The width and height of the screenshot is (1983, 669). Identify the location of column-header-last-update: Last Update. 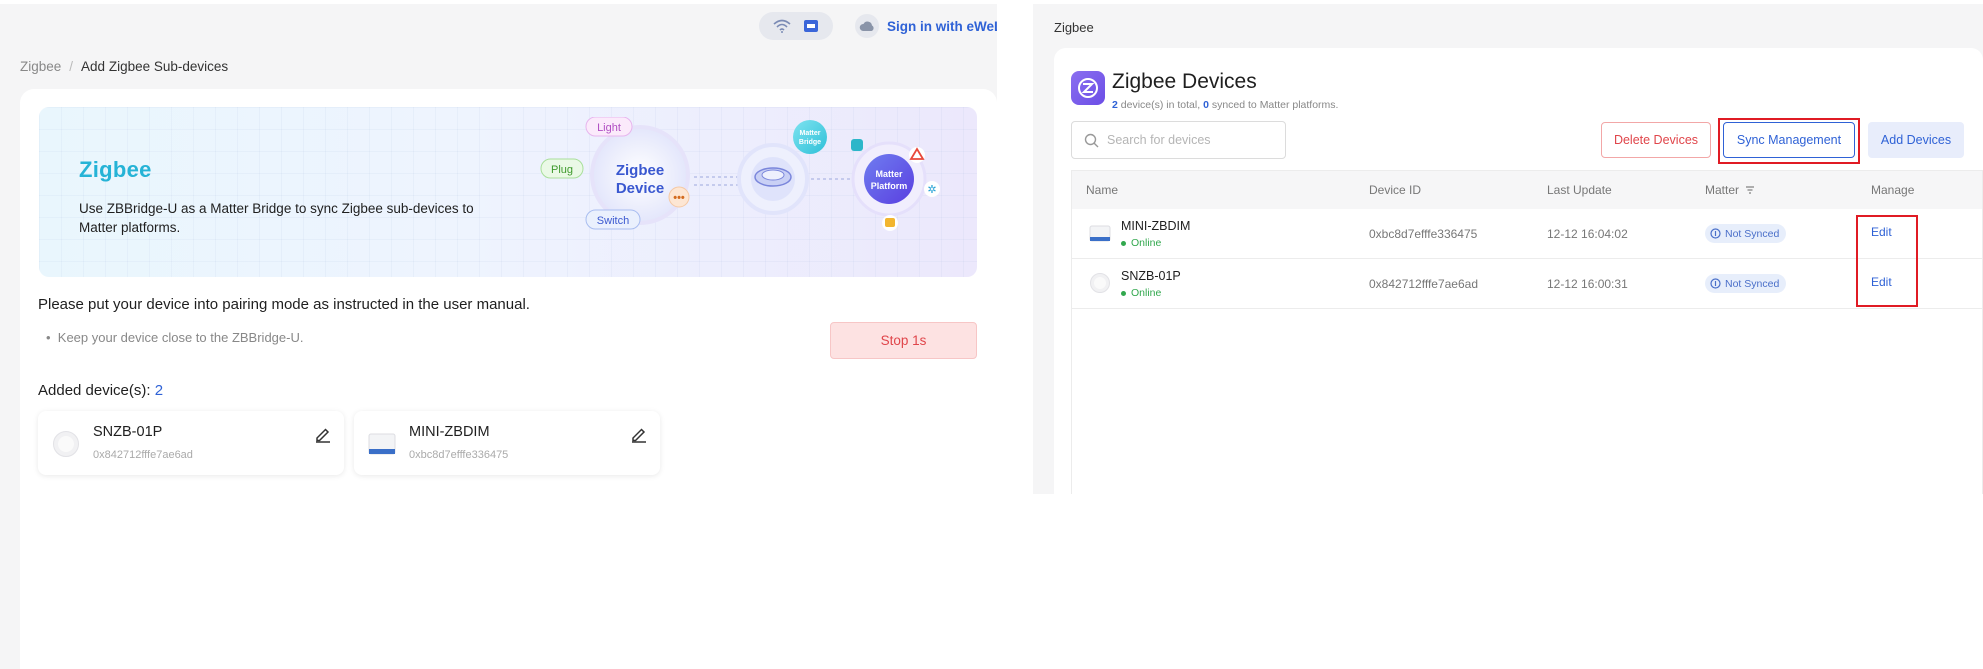
(1579, 190).